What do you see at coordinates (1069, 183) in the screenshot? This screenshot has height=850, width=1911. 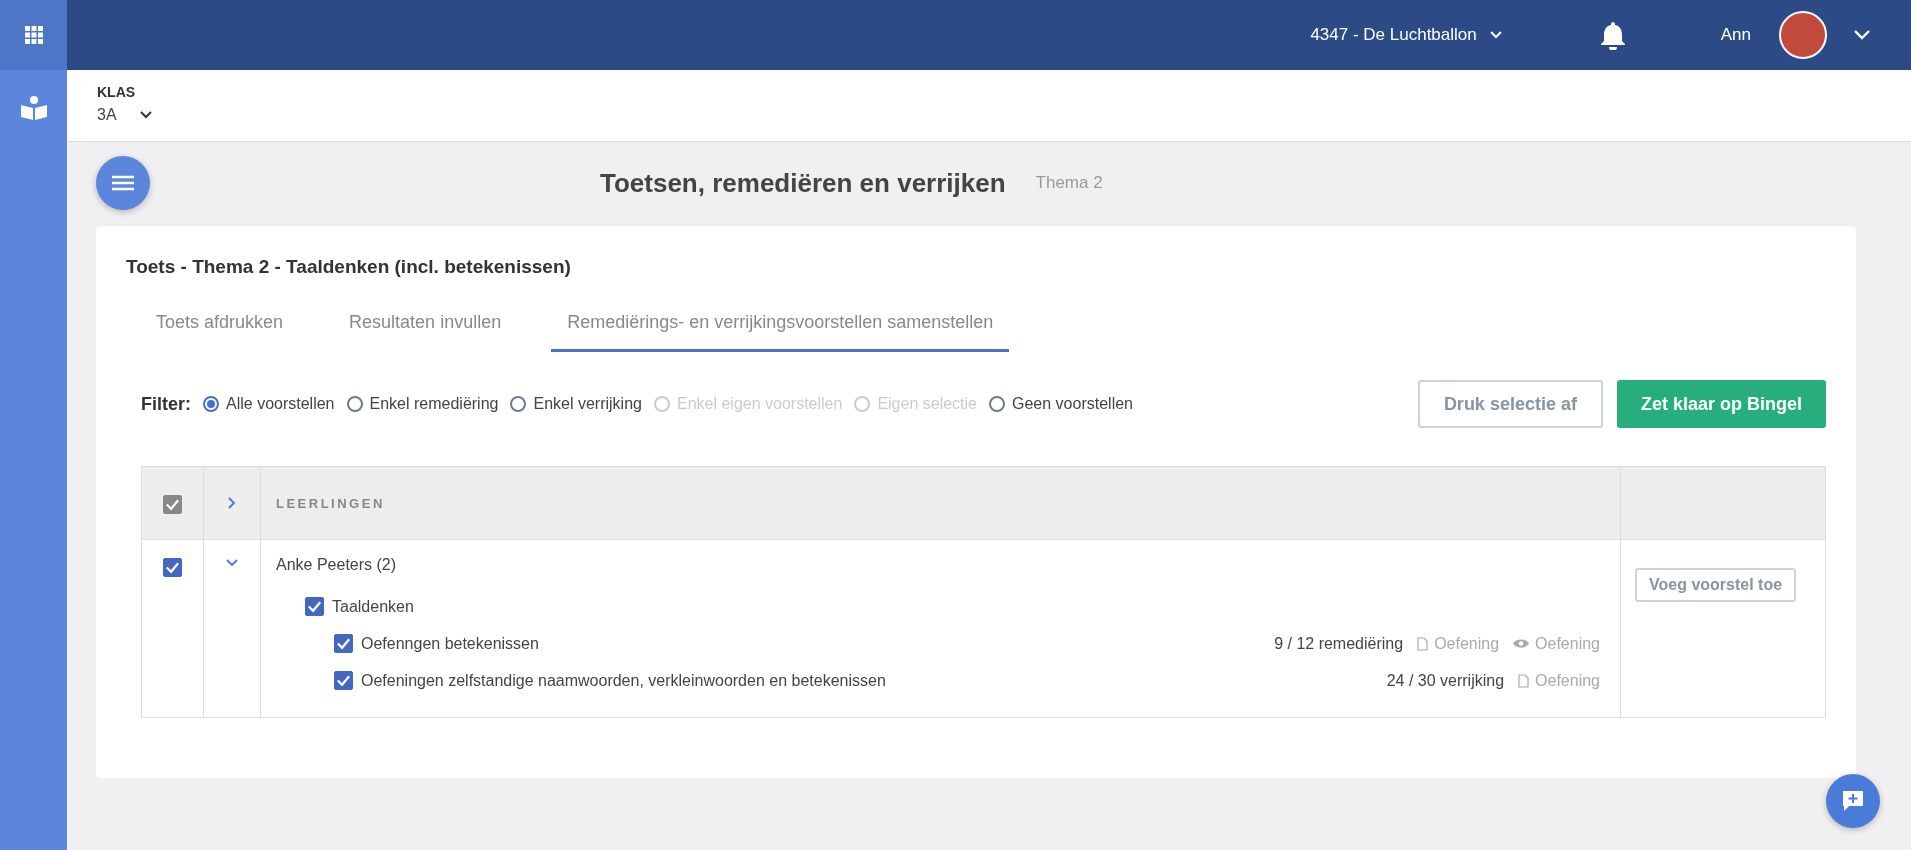 I see `page-subtitle: Thema 2` at bounding box center [1069, 183].